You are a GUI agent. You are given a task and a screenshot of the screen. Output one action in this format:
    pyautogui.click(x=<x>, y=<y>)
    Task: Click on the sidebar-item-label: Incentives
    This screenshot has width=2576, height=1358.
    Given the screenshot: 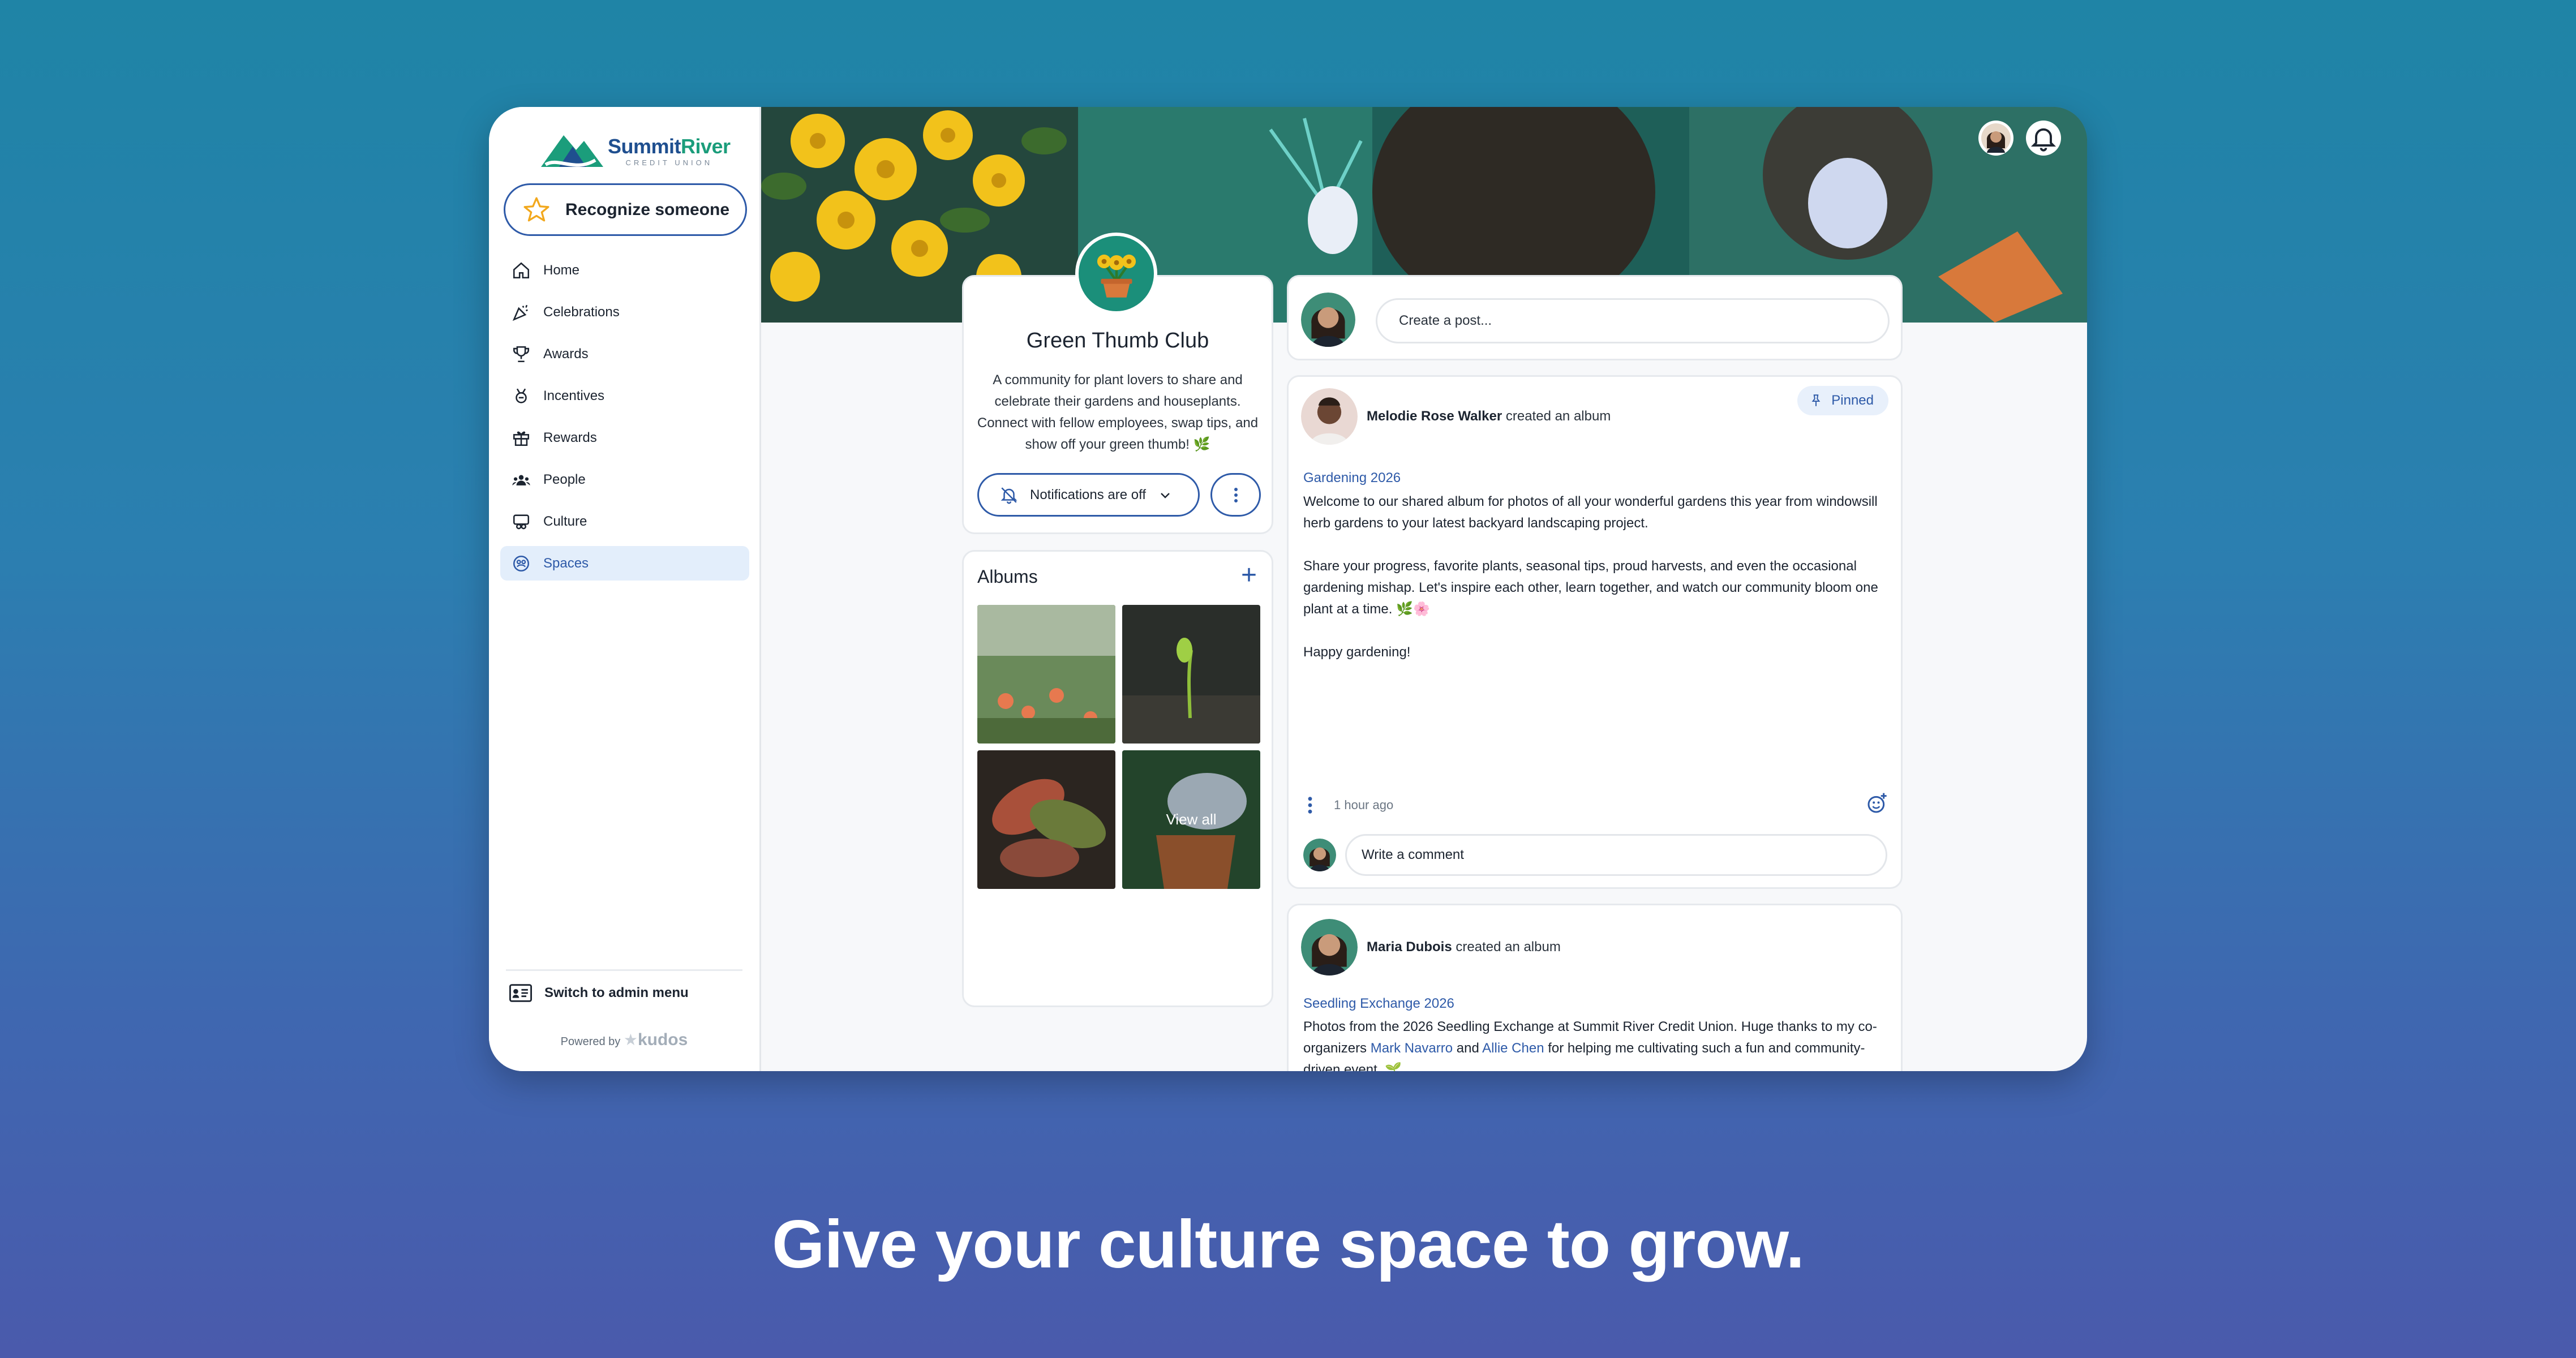 What is the action you would take?
    pyautogui.click(x=574, y=395)
    